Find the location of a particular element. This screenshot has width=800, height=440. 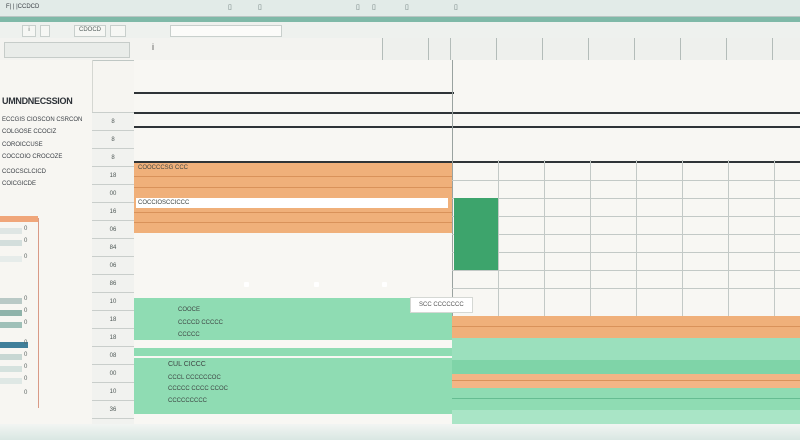

row-header: 36 is located at coordinates (113, 409).